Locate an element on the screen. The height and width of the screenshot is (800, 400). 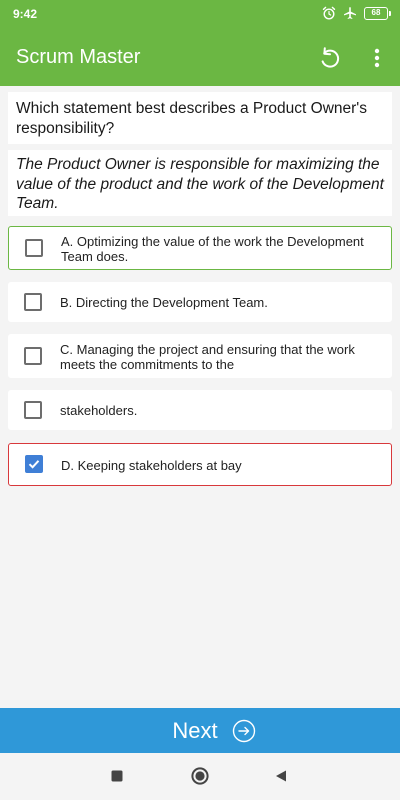
answer-option-b: B. Directing the Development Team. is located at coordinates (200, 302).